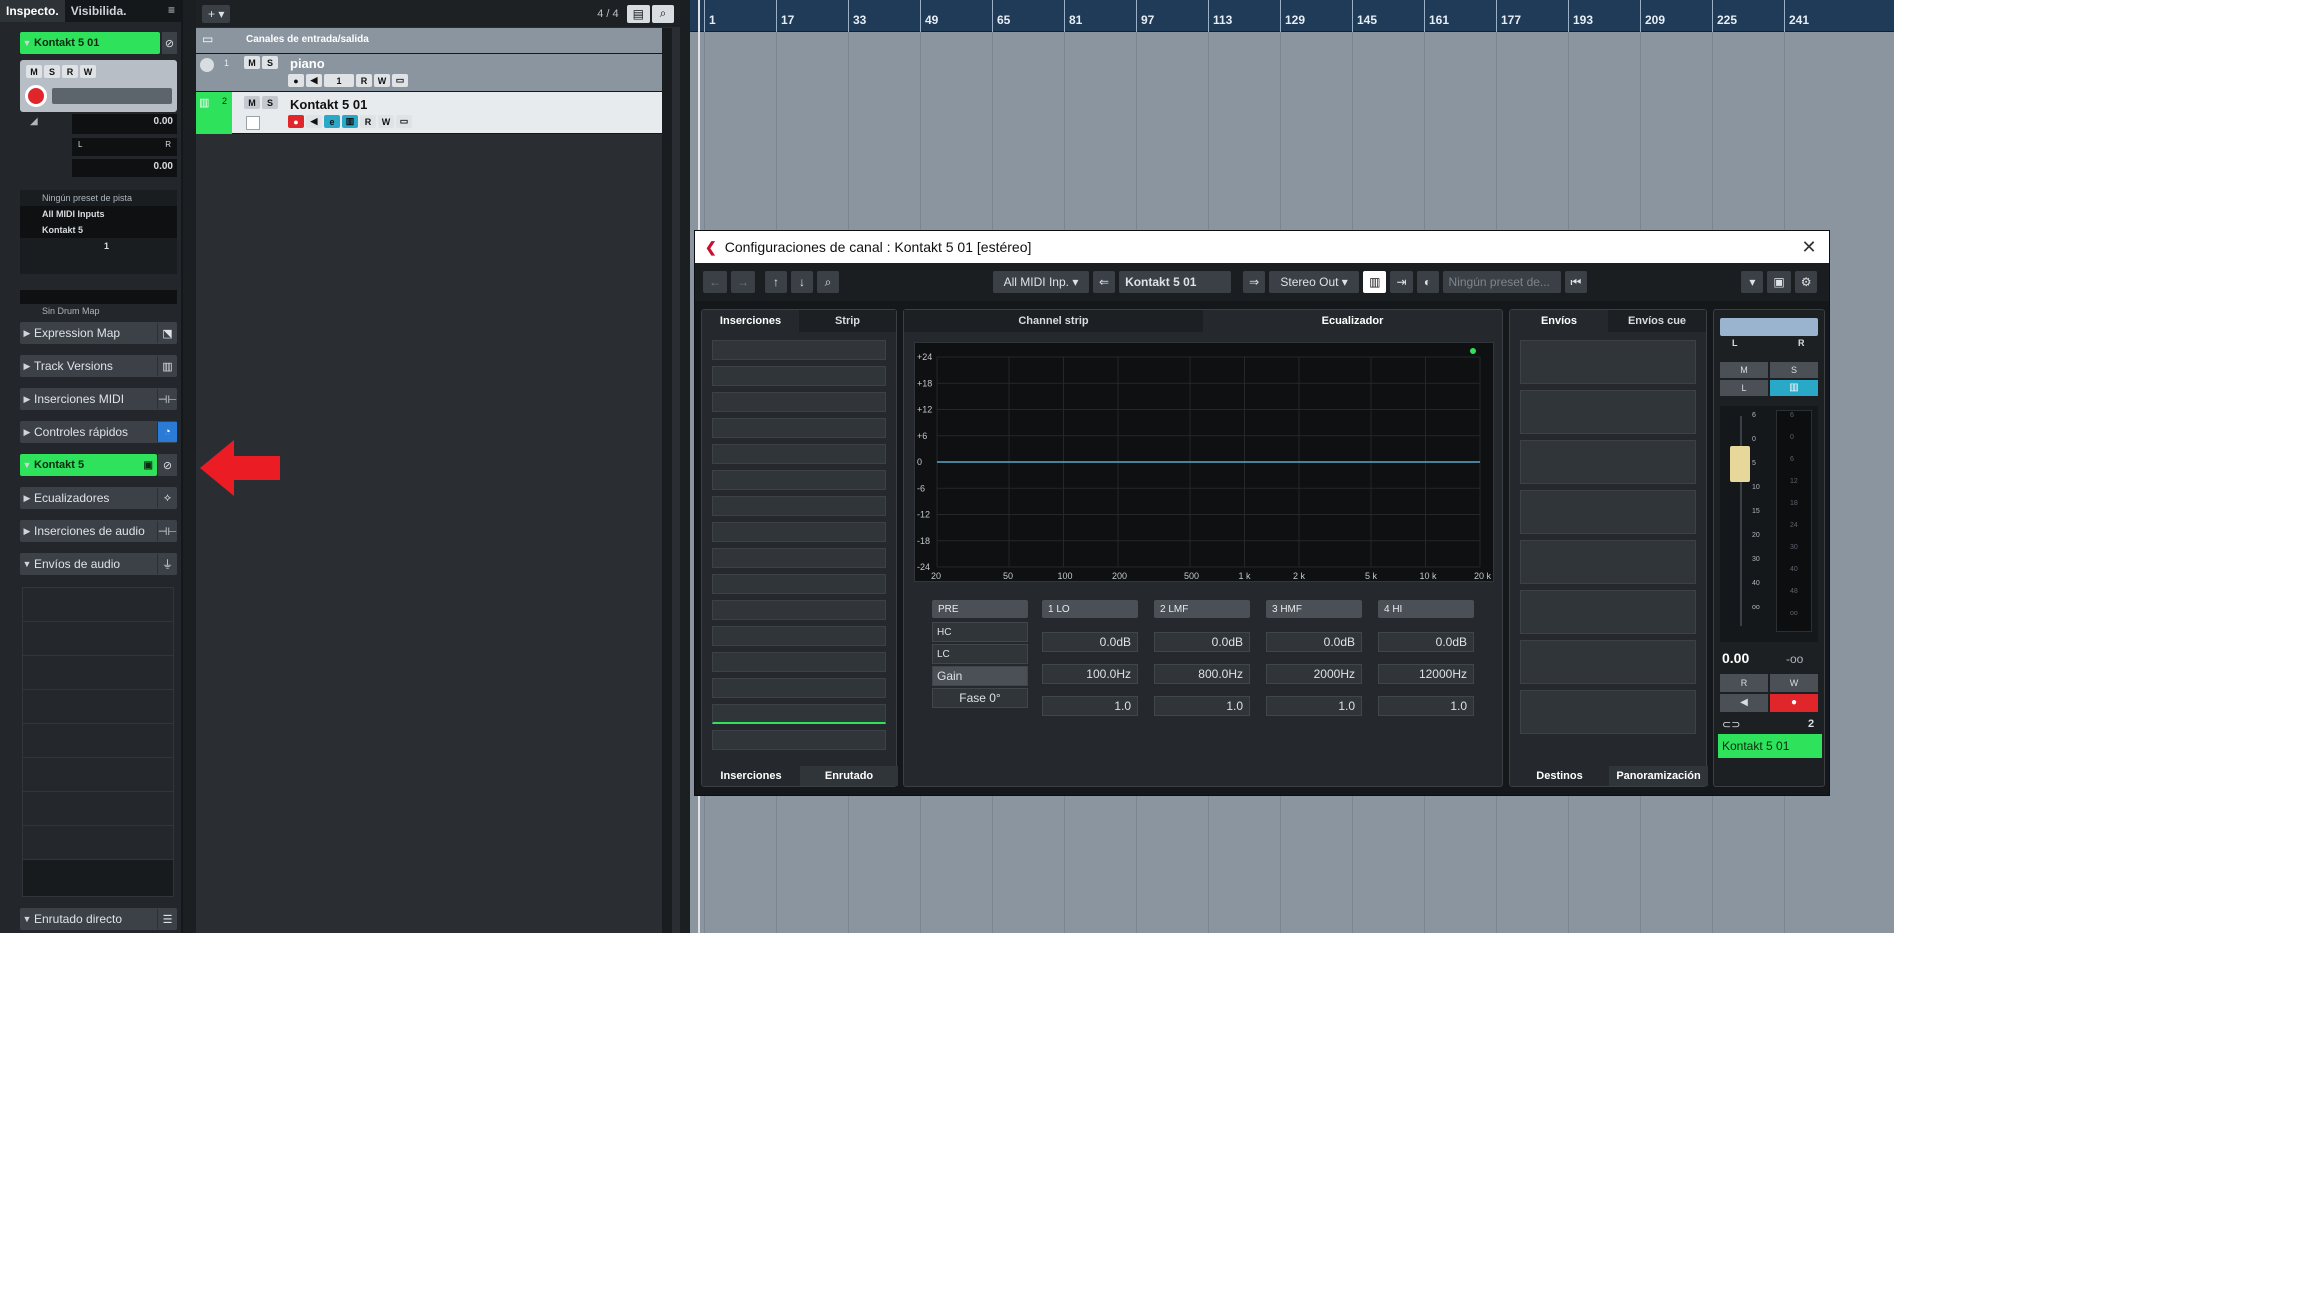 This screenshot has height=1296, width=2304. I want to click on section-track-versions: ▶ Track Versions ▥, so click(98, 366).